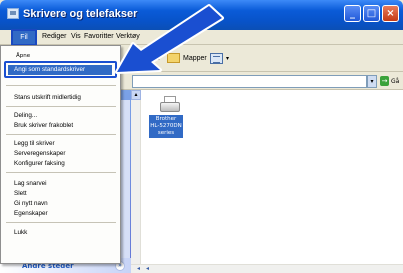 This screenshot has height=273, width=403. I want to click on printer-label-line-2: HL-5270DN, so click(166, 126).